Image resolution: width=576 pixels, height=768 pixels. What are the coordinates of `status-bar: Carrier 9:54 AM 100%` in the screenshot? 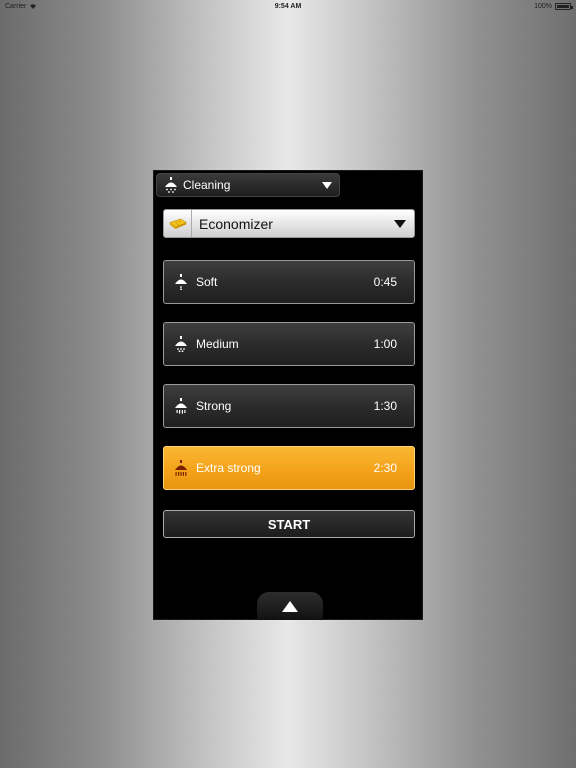 It's located at (288, 6).